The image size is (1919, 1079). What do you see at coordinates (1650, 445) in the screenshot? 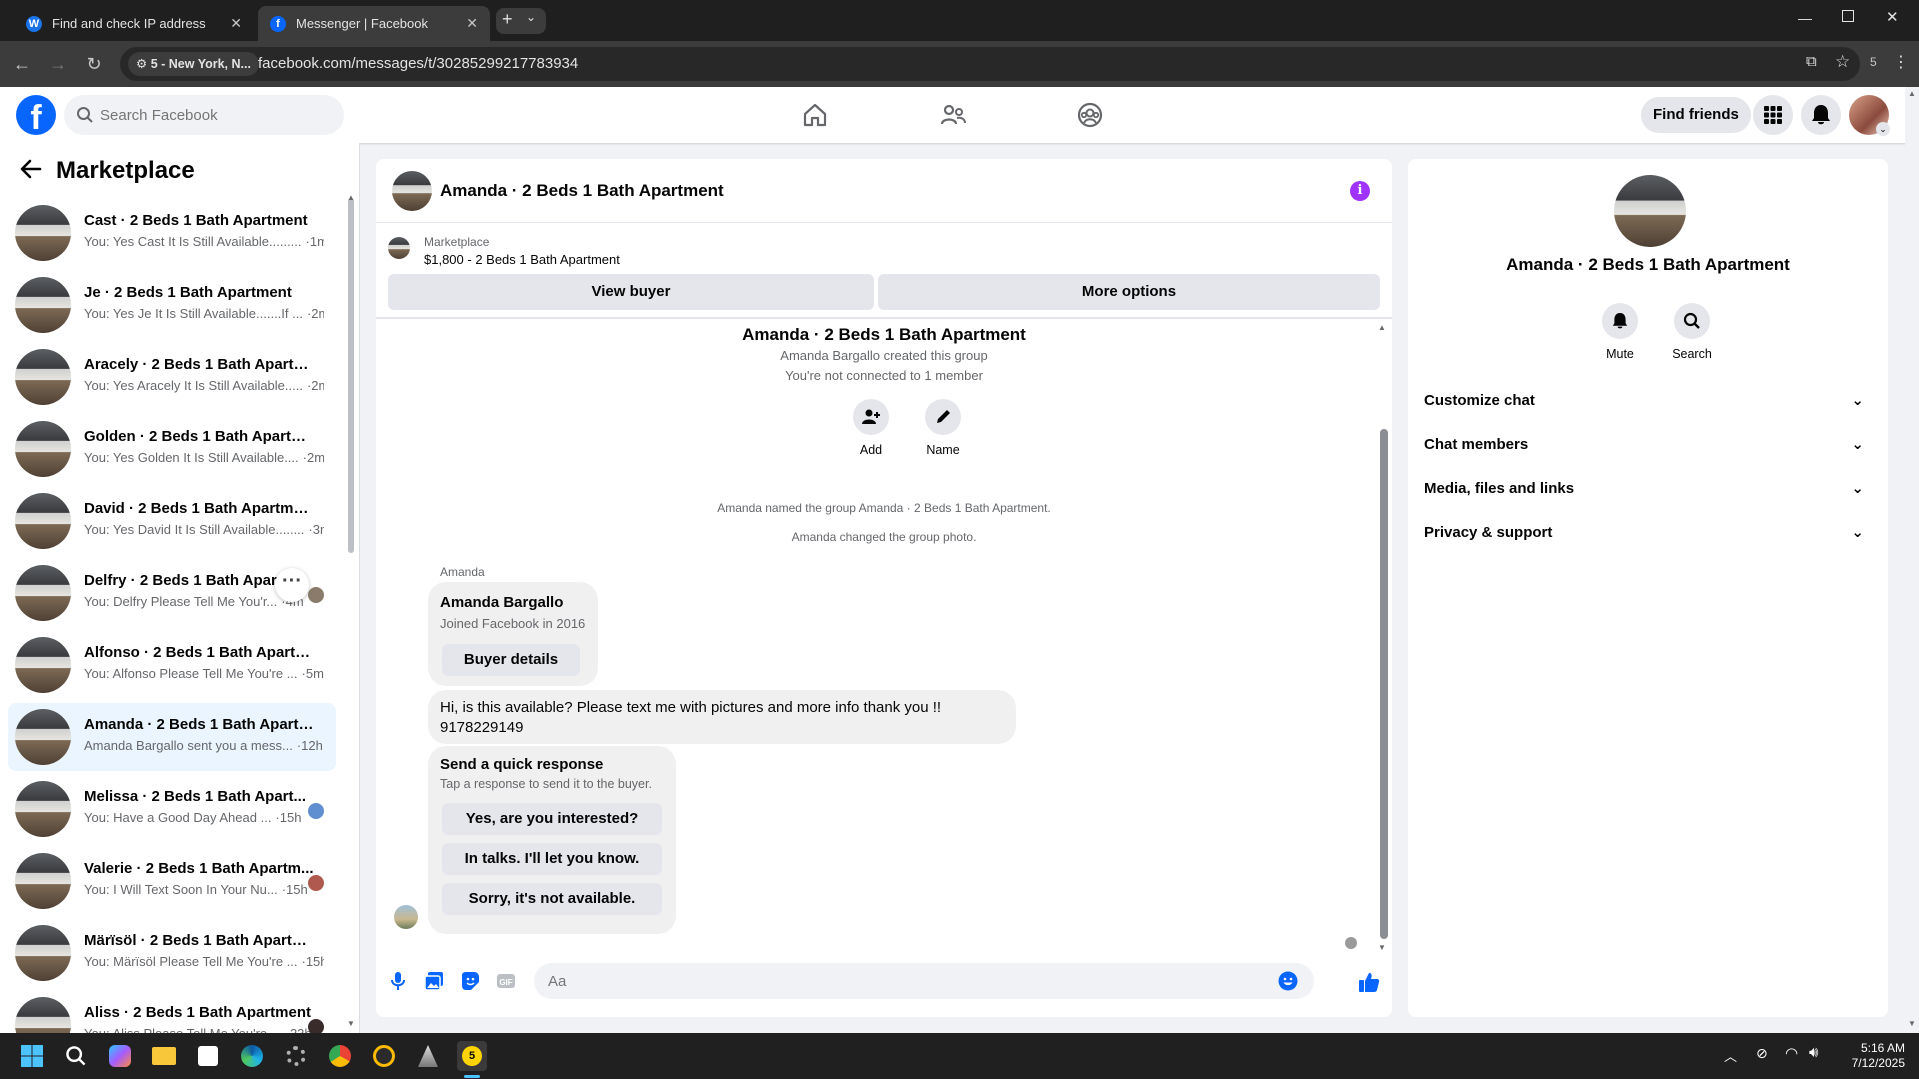
I see `chat-members-row: Chat members ⌄` at bounding box center [1650, 445].